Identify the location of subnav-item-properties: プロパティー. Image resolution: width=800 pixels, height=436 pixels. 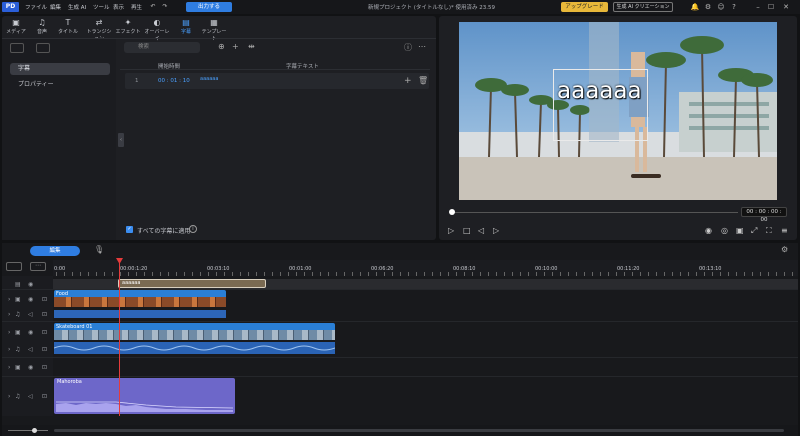
(36, 83).